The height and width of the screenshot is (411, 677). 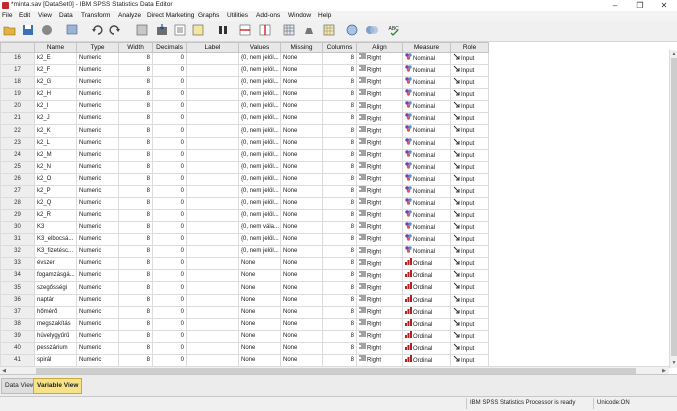 I want to click on row-number: 28, so click(x=17, y=203).